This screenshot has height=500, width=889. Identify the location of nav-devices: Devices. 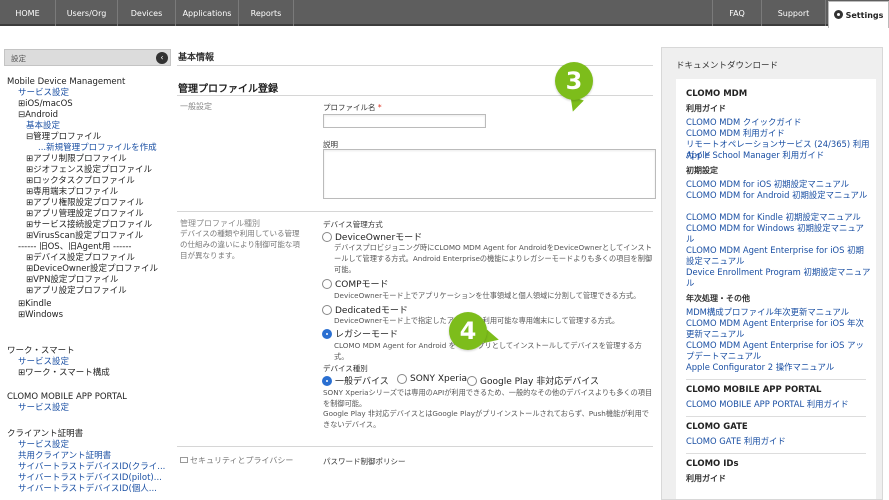
(147, 13).